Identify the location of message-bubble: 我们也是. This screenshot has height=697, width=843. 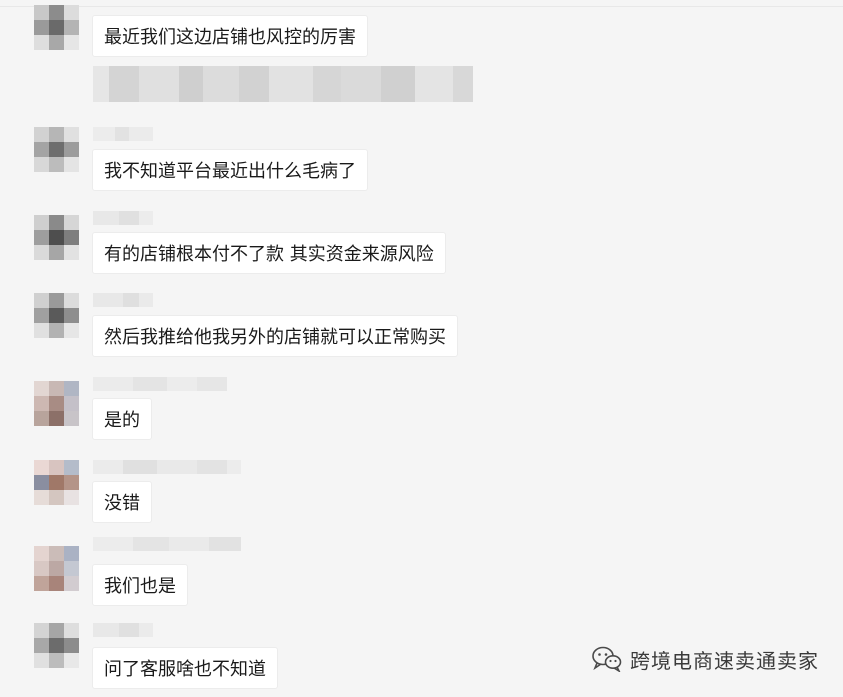
(140, 585).